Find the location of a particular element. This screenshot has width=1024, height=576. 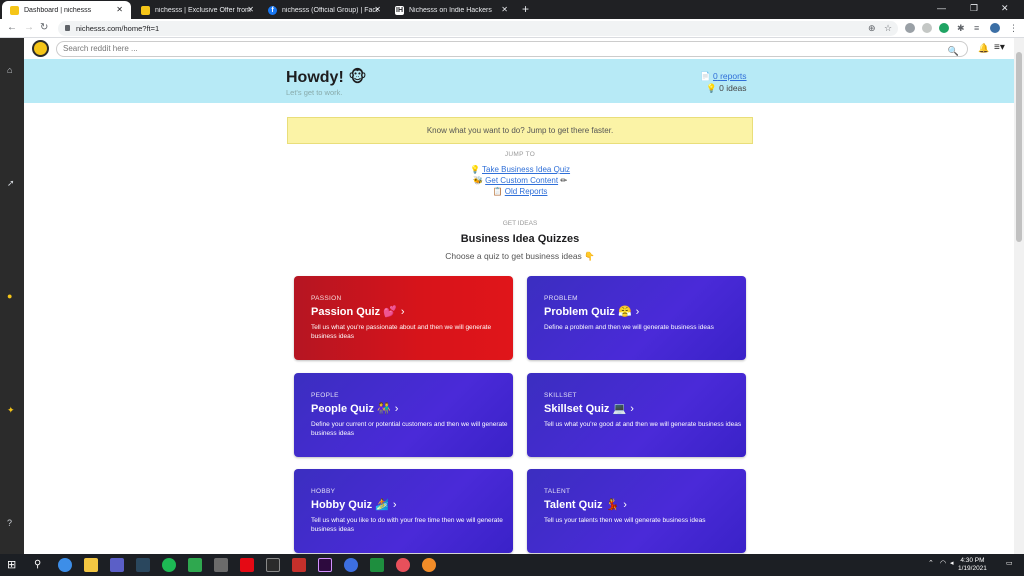

wifi-icon: ◠ is located at coordinates (943, 563).